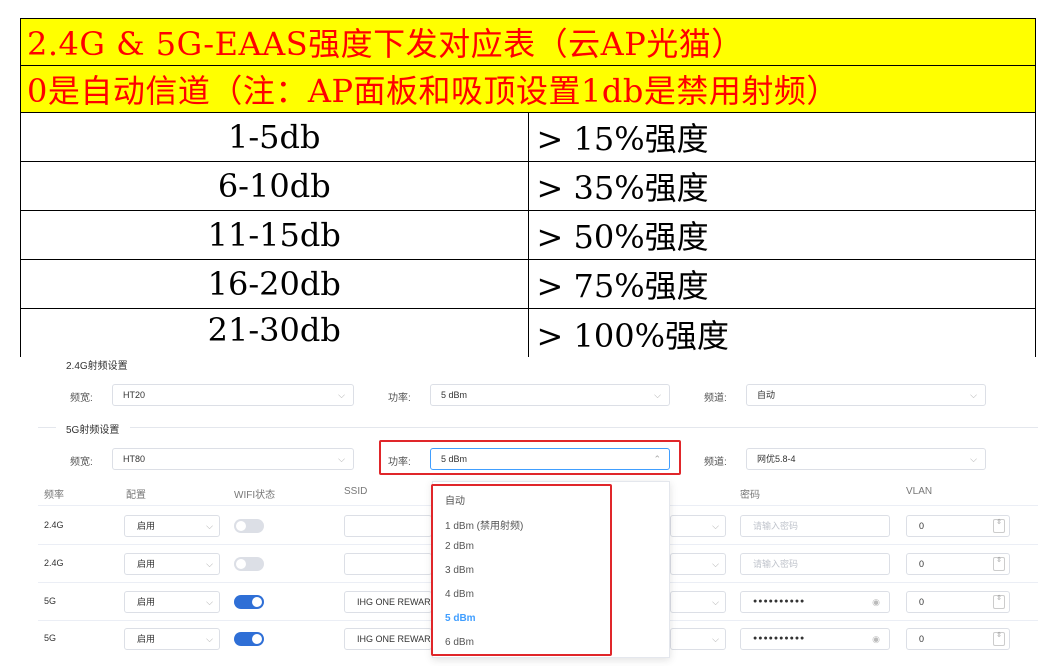  Describe the element at coordinates (274, 235) in the screenshot. I see `range-cell: 11-15db` at that location.